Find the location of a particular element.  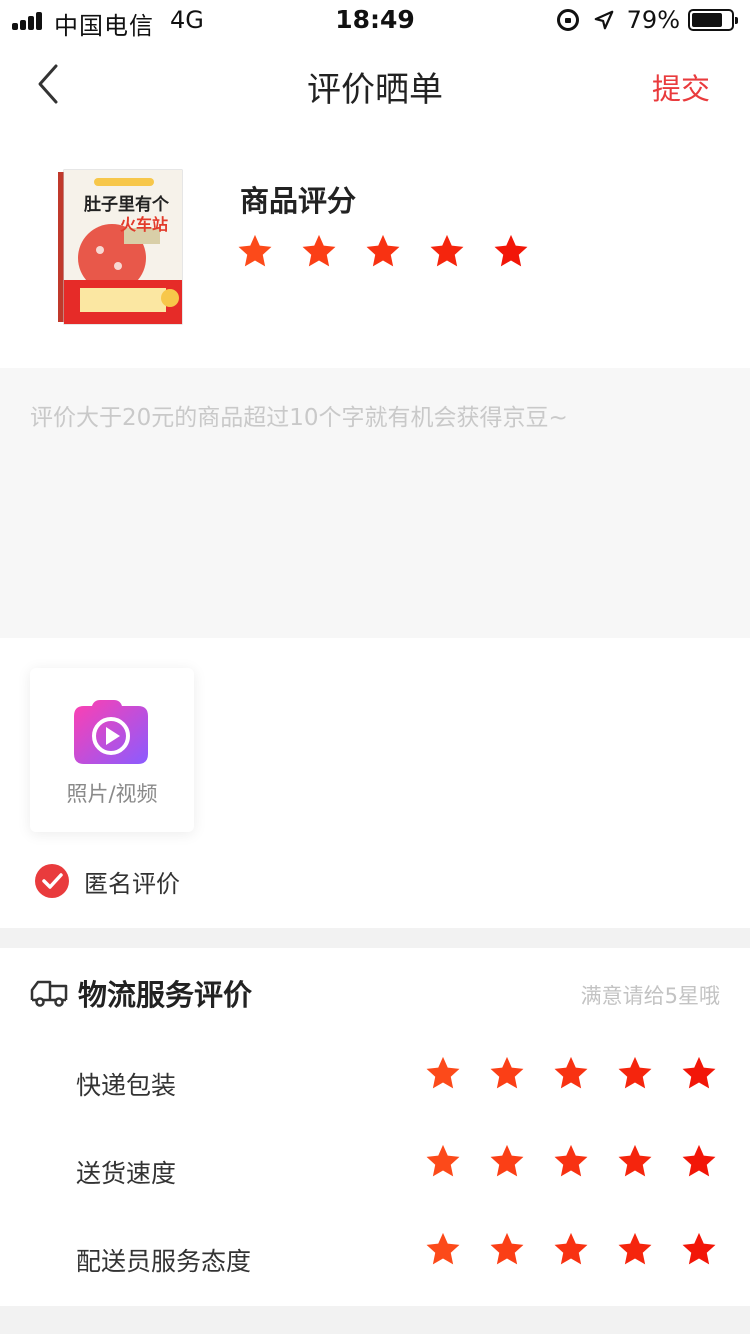

book-title-line1: 肚子里有个 is located at coordinates (127, 204).